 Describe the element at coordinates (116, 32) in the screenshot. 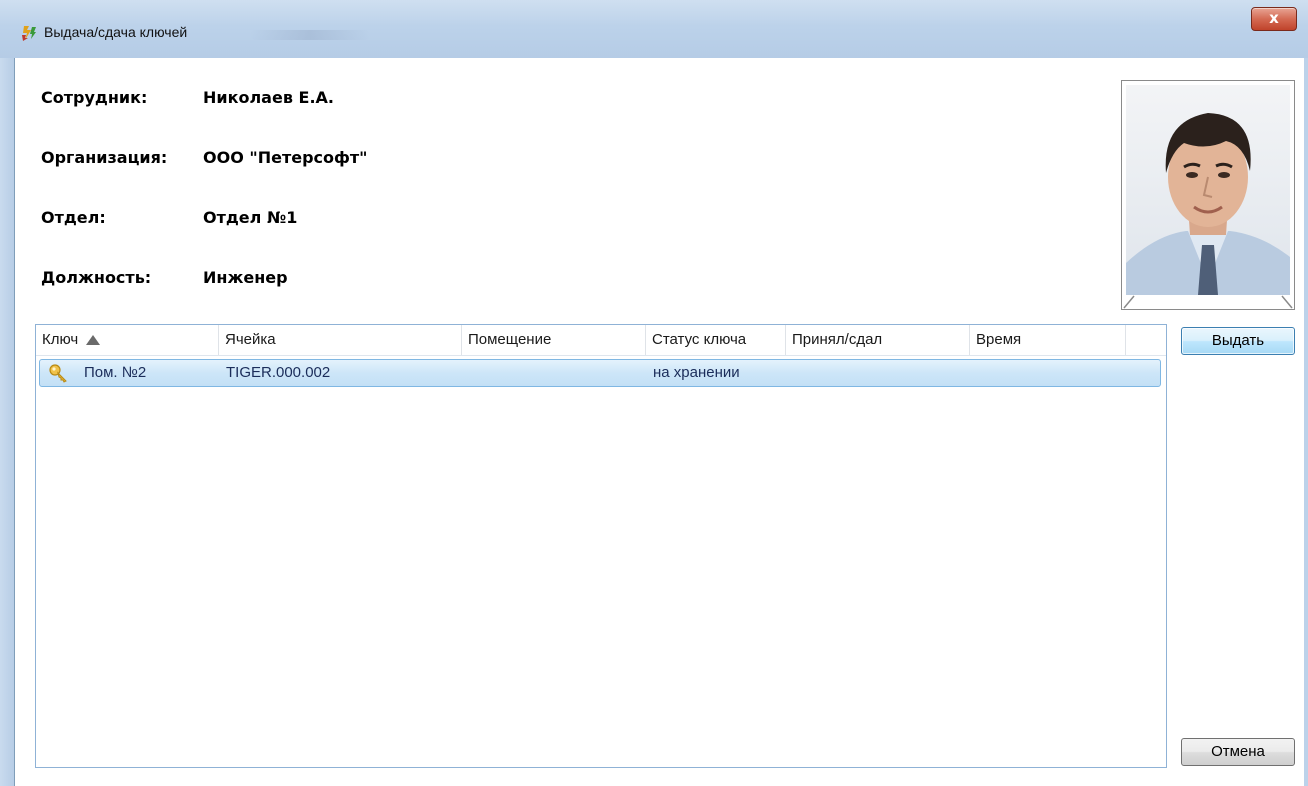

I see `window-title: Выдача/сдача ключей` at that location.